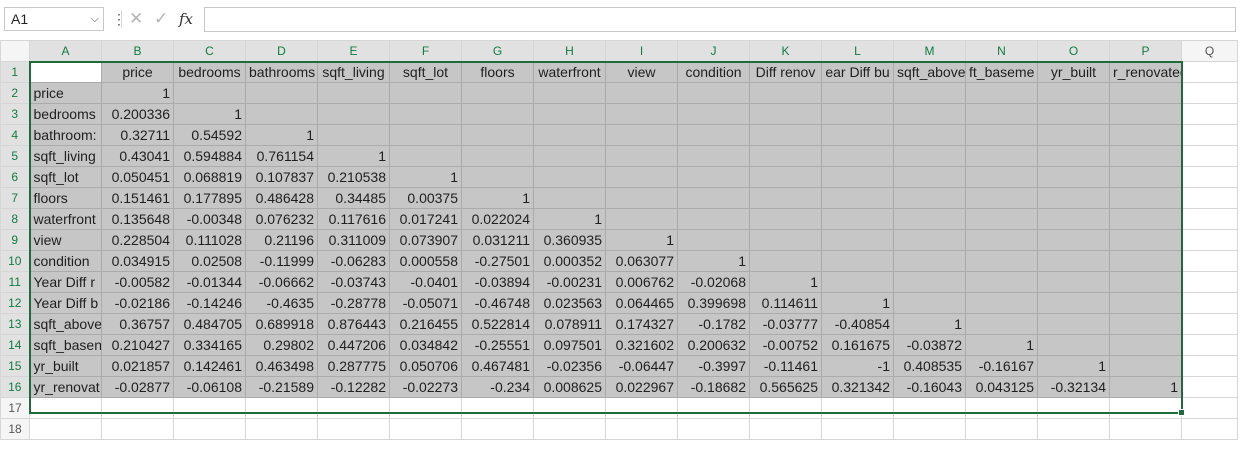 Image resolution: width=1240 pixels, height=457 pixels. I want to click on cell-I14: 0.321602, so click(641, 345).